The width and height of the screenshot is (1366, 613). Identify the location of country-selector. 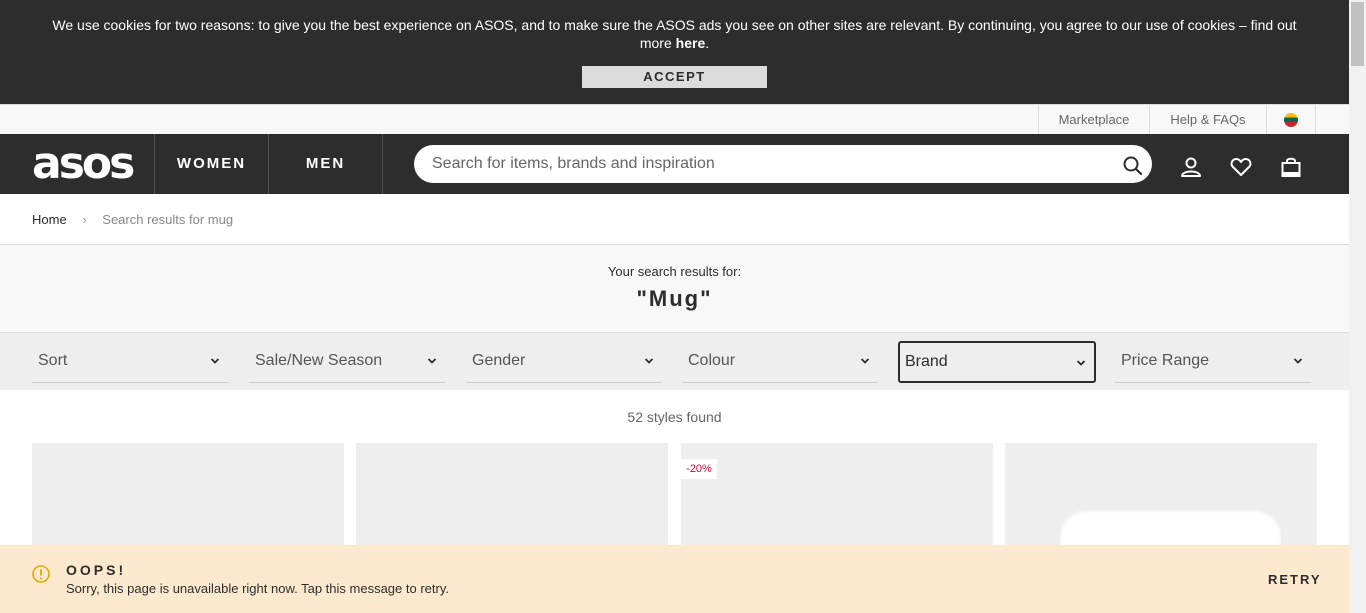
(1291, 120).